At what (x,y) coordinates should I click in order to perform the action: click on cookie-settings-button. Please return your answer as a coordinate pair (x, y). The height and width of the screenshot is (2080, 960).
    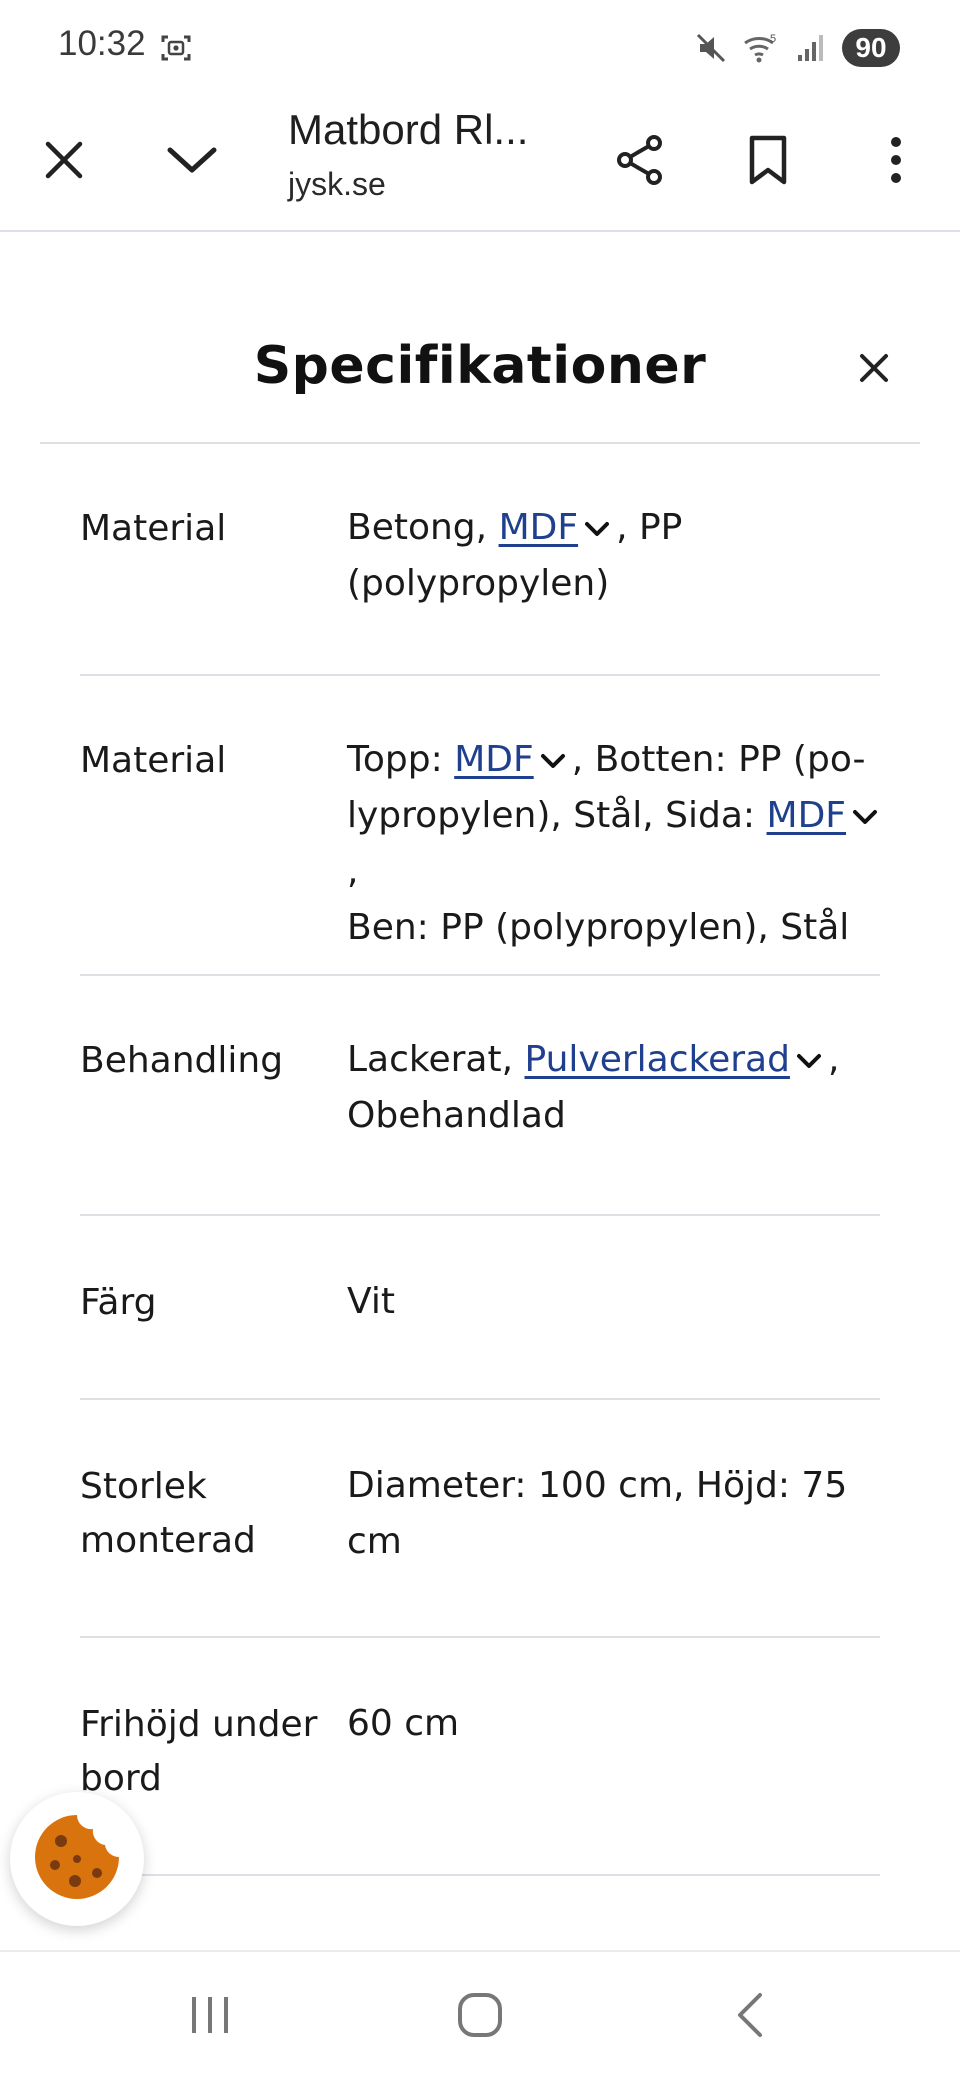
    Looking at the image, I should click on (77, 1859).